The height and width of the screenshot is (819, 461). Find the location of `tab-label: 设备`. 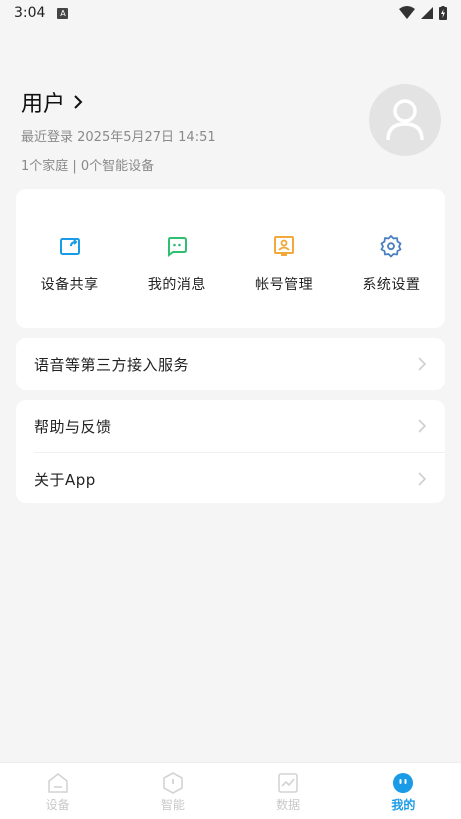

tab-label: 设备 is located at coordinates (57, 805).